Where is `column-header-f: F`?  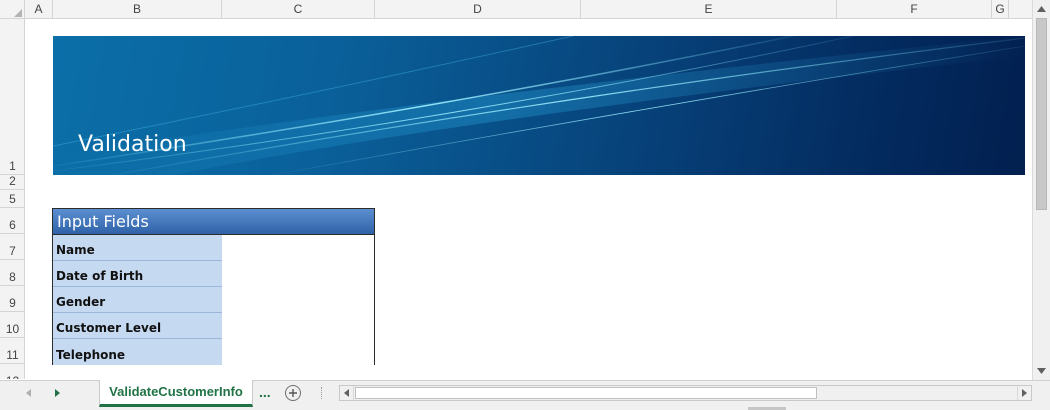 column-header-f: F is located at coordinates (914, 9).